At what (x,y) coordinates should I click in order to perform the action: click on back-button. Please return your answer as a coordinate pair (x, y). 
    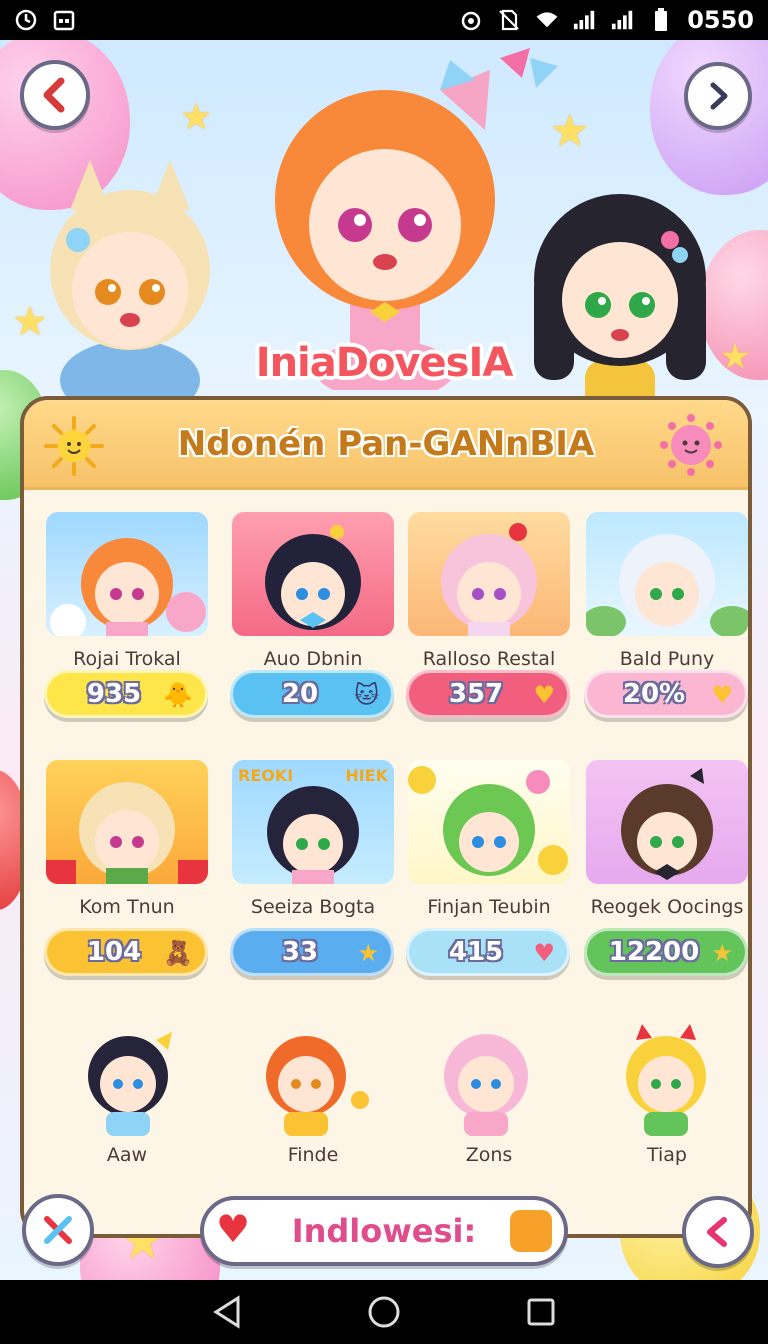
    Looking at the image, I should click on (55, 95).